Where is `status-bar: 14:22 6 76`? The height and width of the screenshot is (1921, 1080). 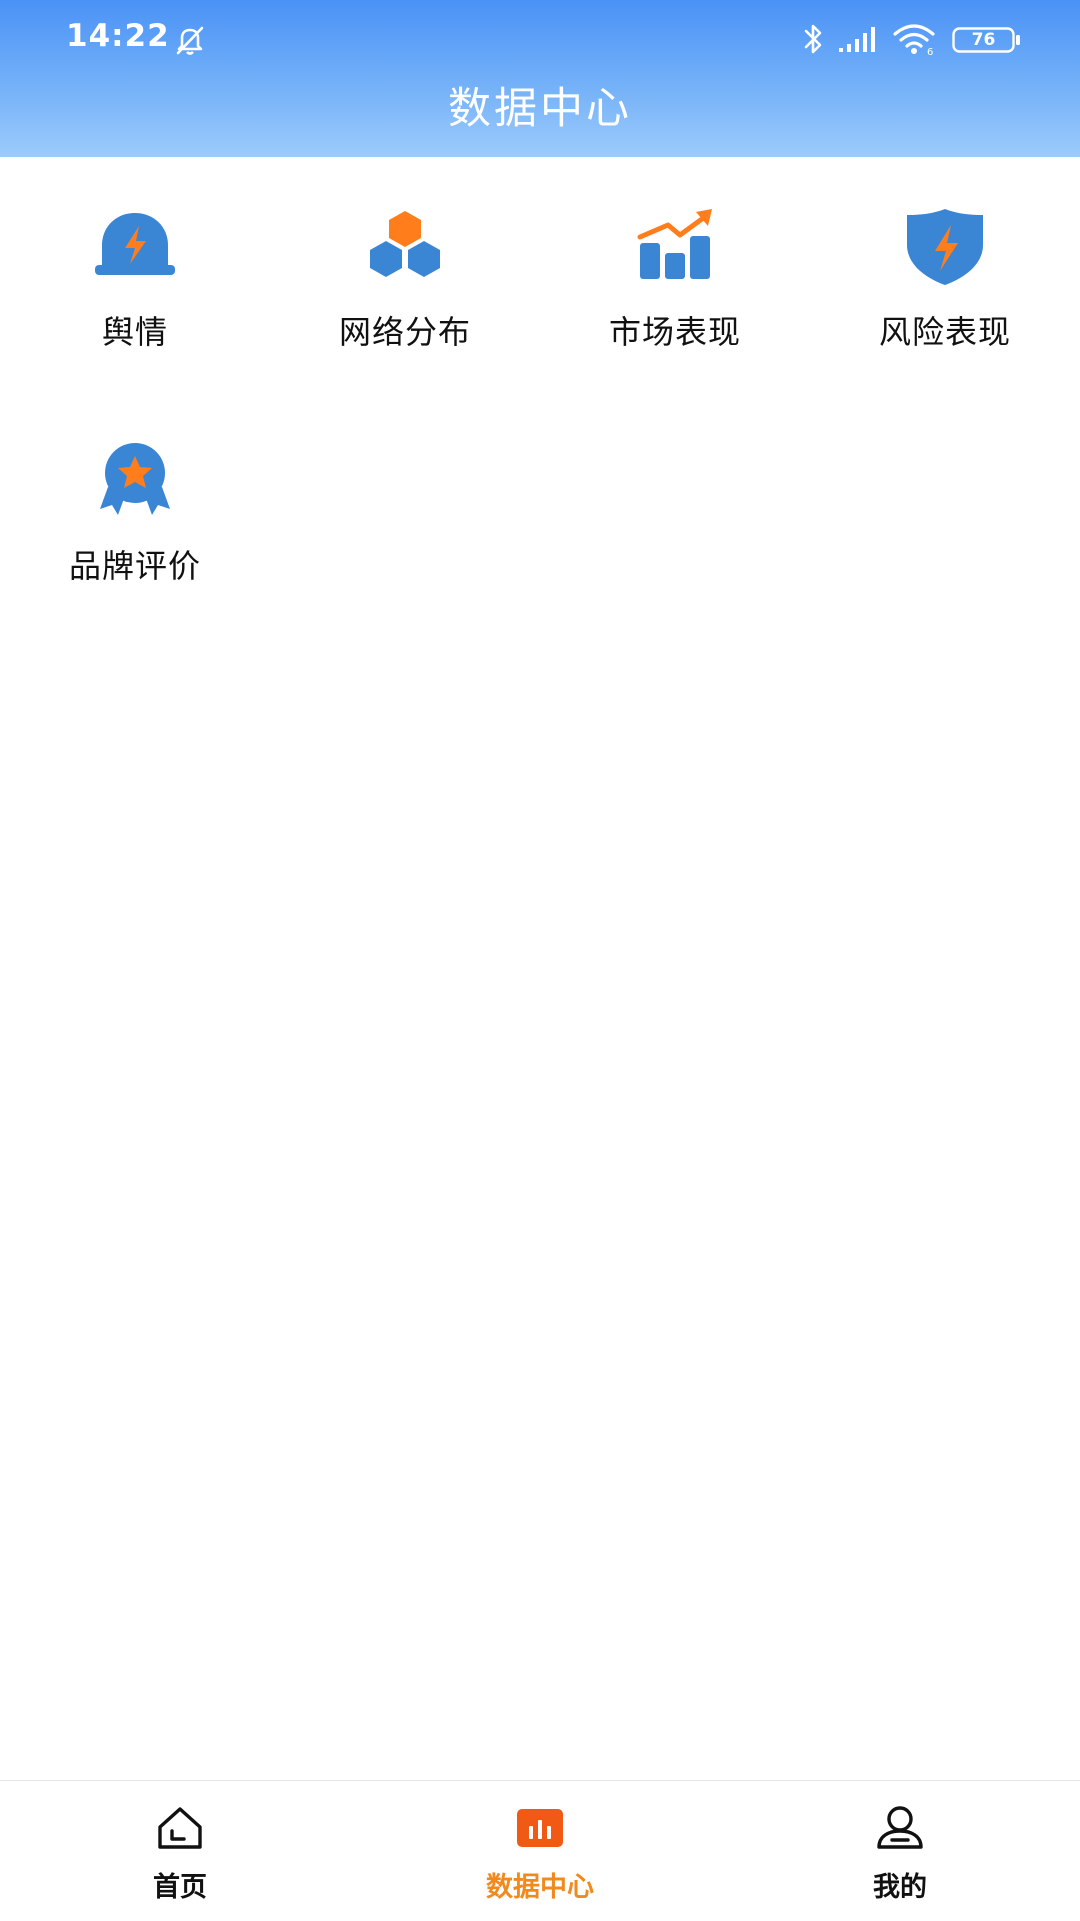 status-bar: 14:22 6 76 is located at coordinates (540, 39).